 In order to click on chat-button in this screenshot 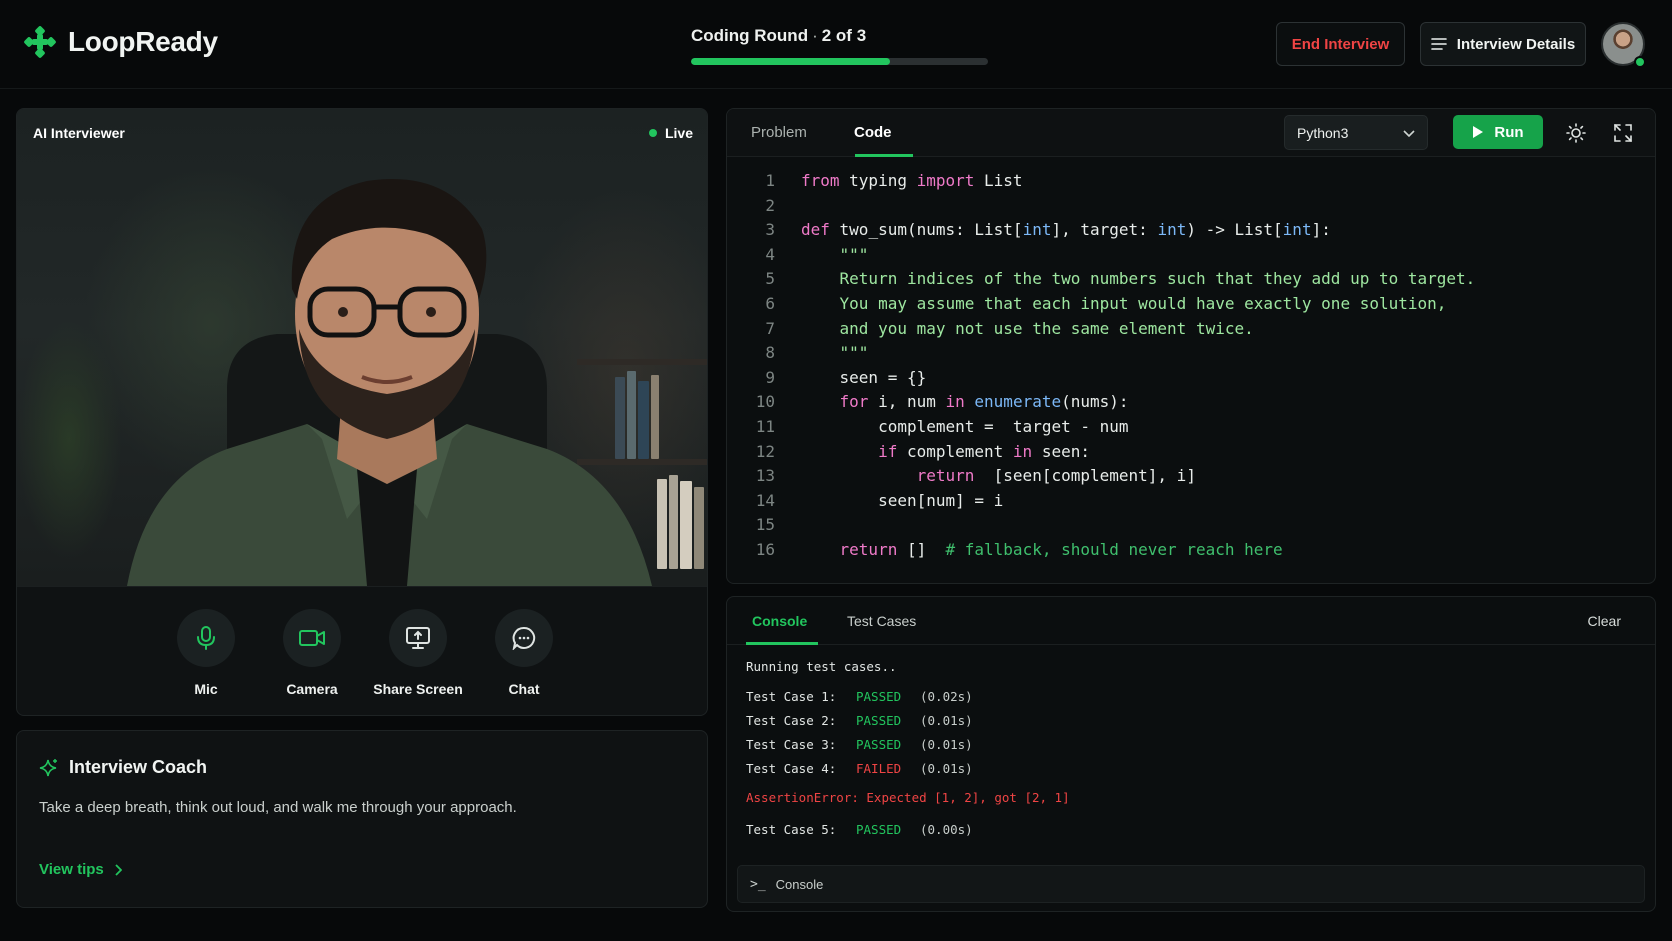, I will do `click(524, 638)`.